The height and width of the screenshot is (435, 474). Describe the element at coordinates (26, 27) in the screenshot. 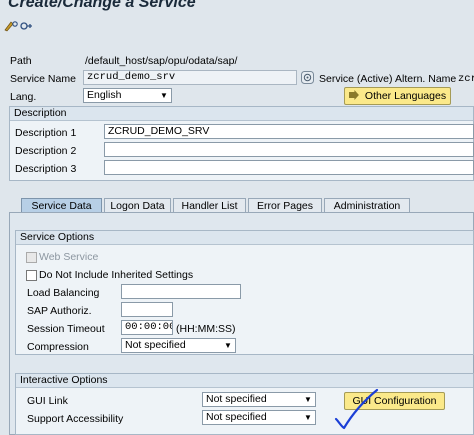

I see `settings-icon` at that location.